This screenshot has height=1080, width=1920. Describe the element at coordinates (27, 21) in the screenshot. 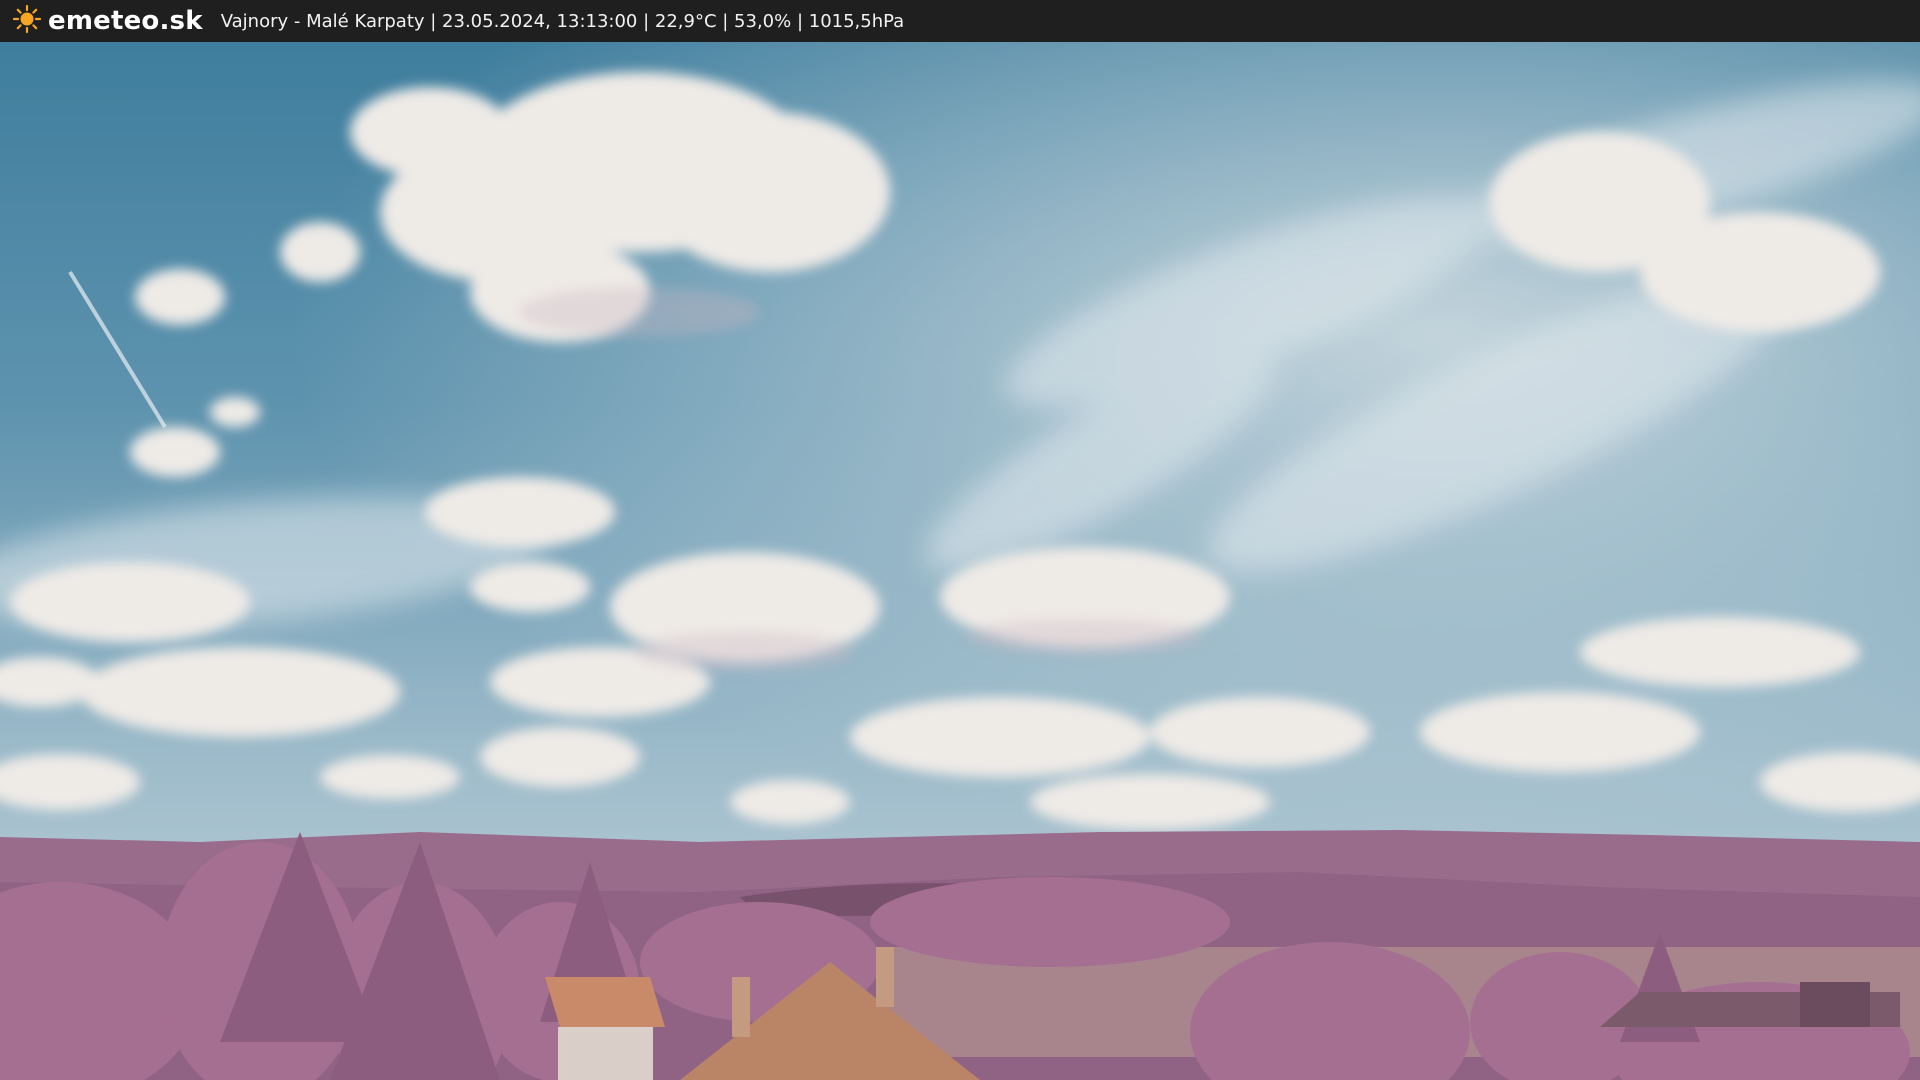

I see `sun-icon` at that location.